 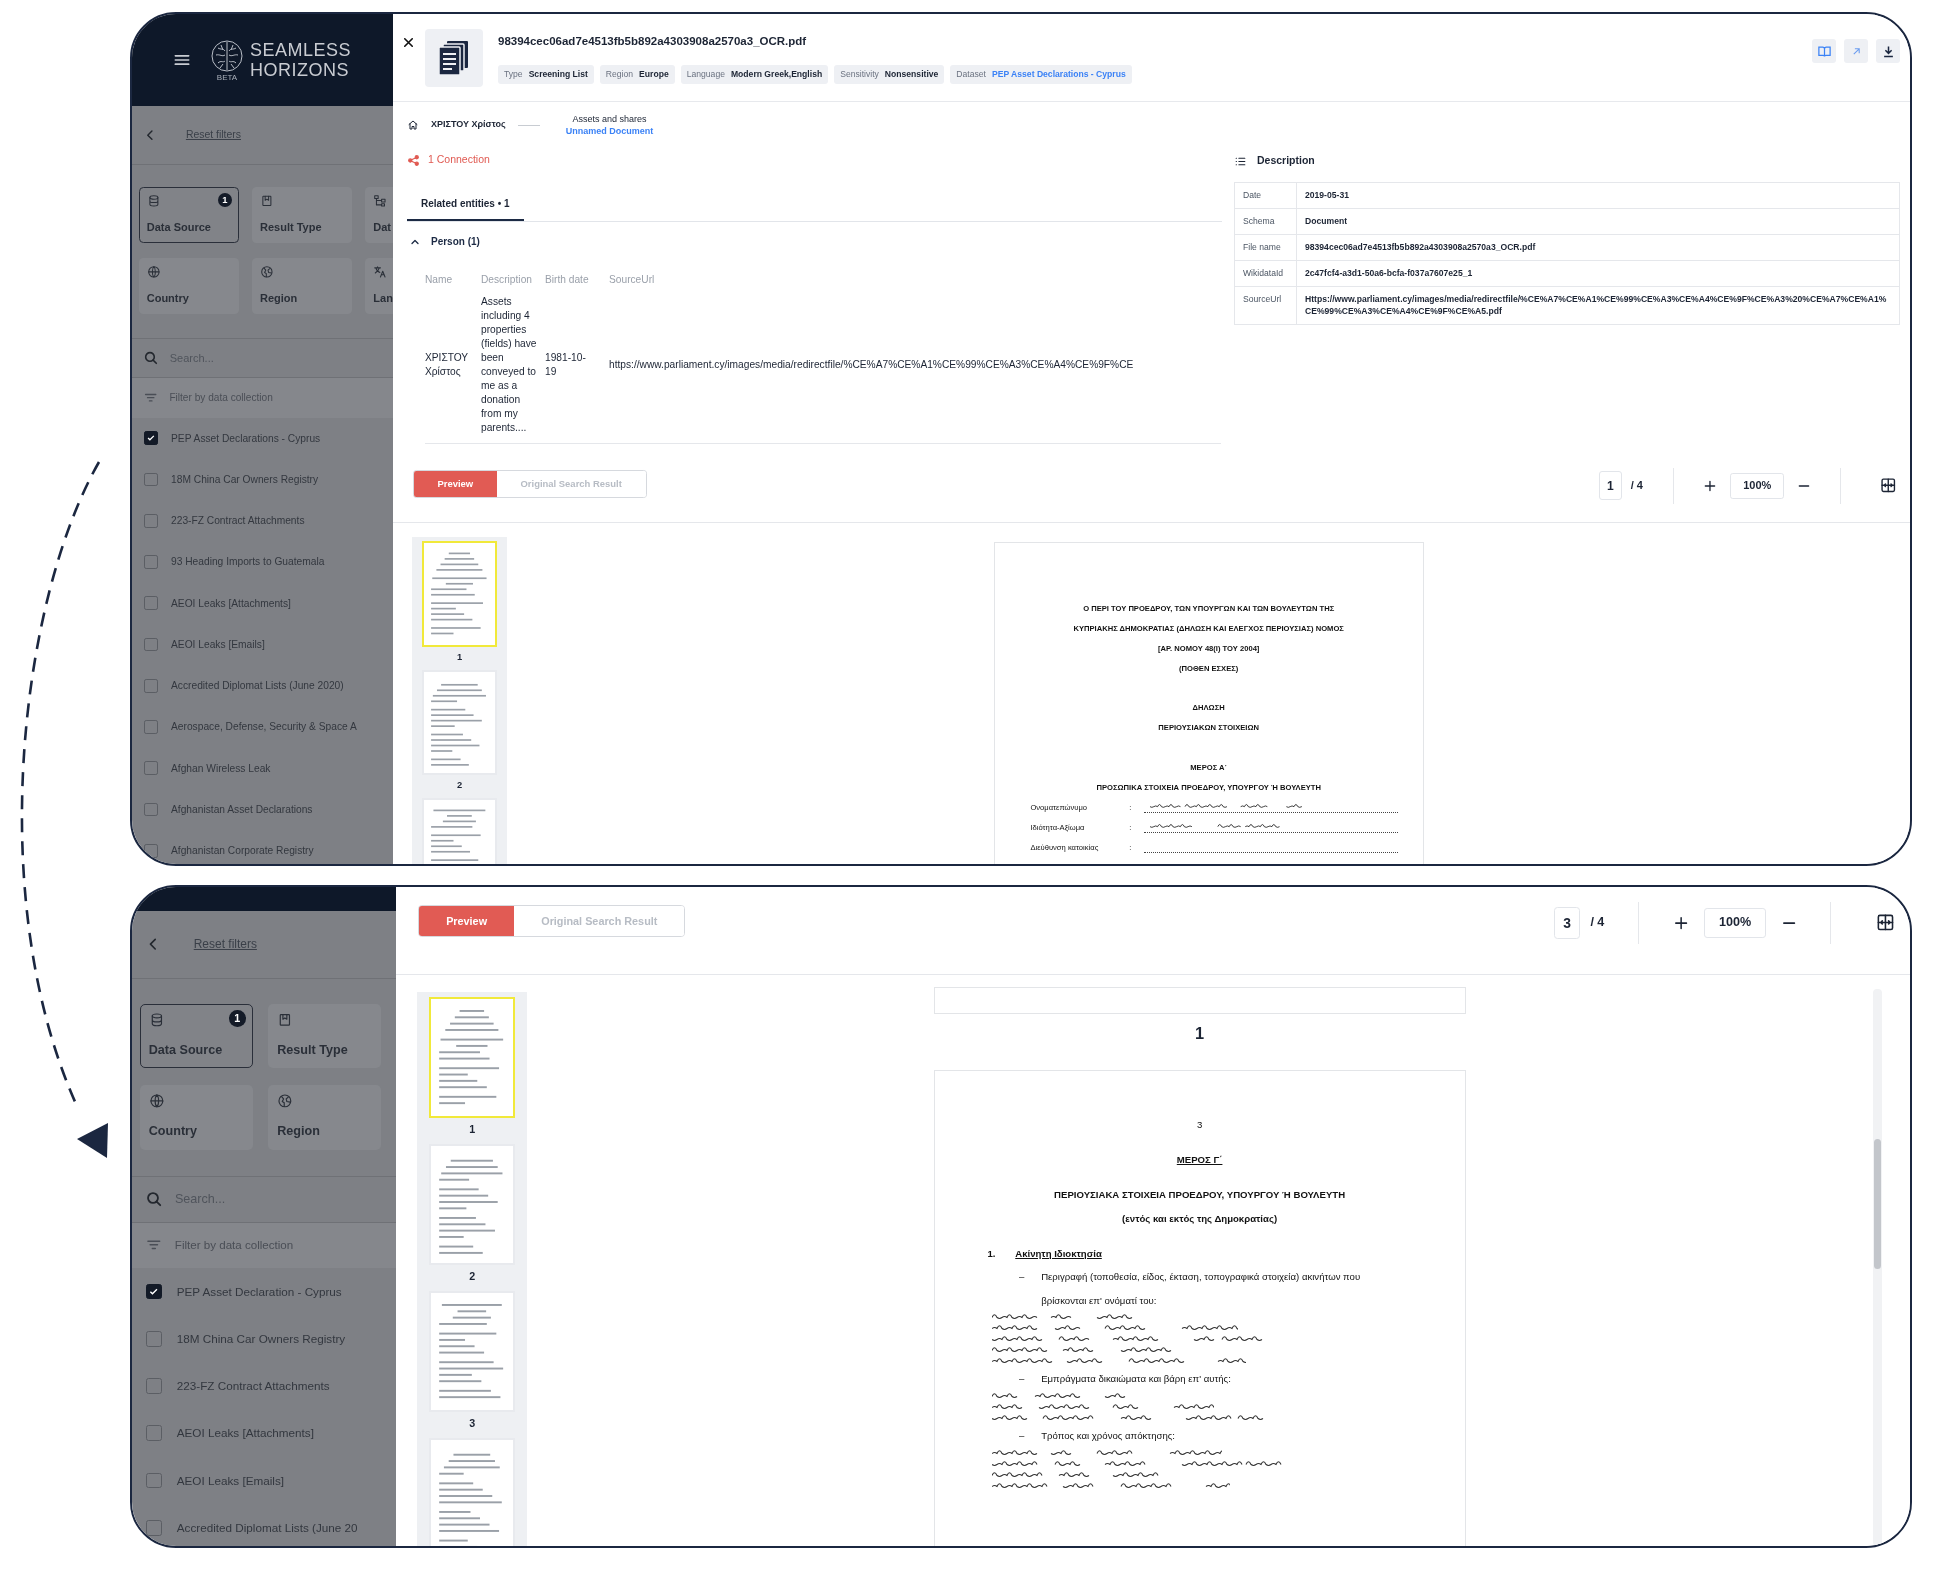 I want to click on tag-label: Dataset, so click(x=971, y=75).